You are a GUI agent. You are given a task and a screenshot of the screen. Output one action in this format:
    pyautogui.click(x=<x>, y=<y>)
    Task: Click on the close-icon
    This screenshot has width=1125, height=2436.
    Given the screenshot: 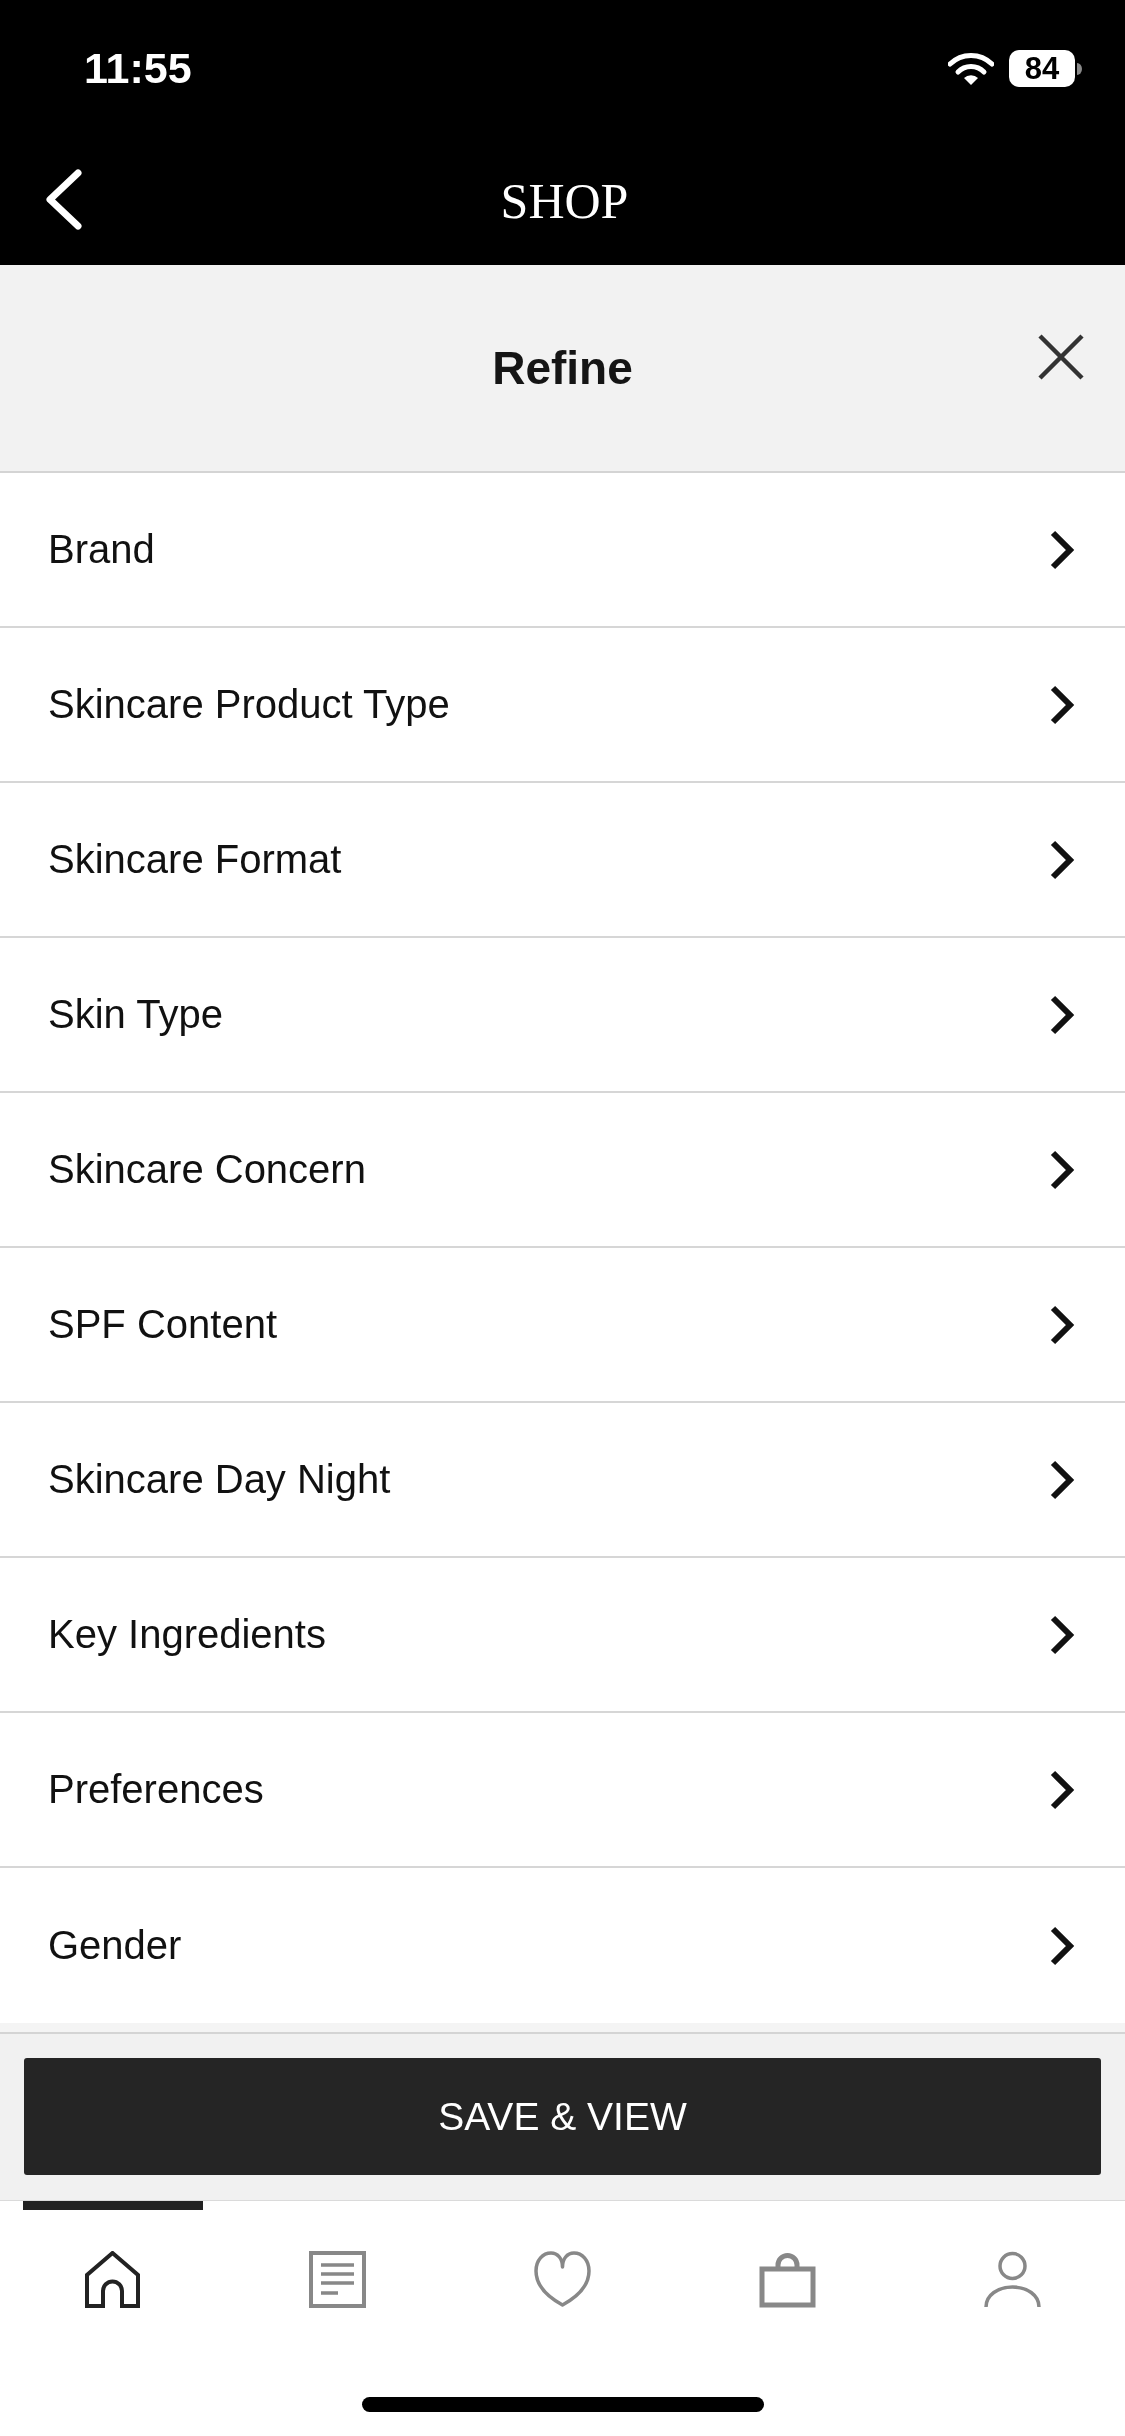 What is the action you would take?
    pyautogui.click(x=1061, y=357)
    